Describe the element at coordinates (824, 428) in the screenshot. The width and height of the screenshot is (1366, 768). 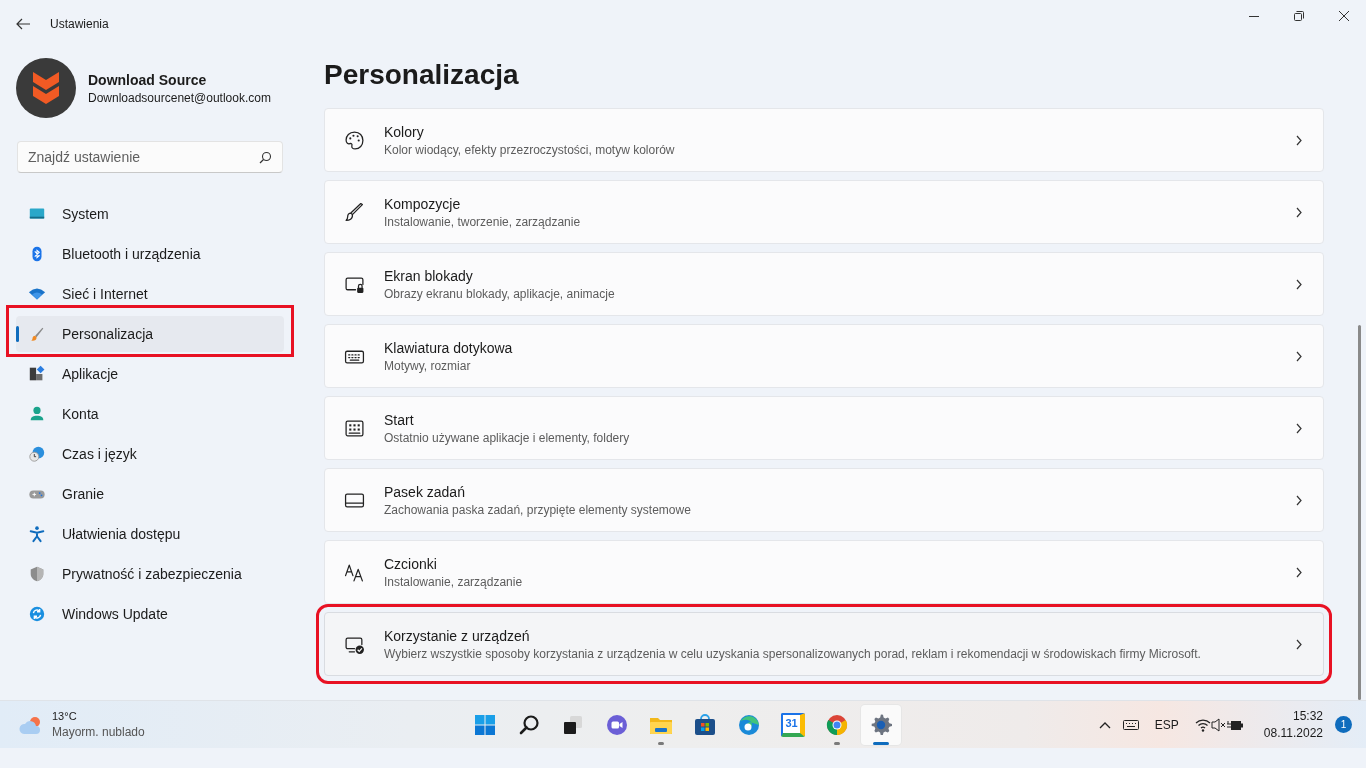
I see `settings-card: Start Ostatnio używane aplikacje i elementy, foldery` at that location.